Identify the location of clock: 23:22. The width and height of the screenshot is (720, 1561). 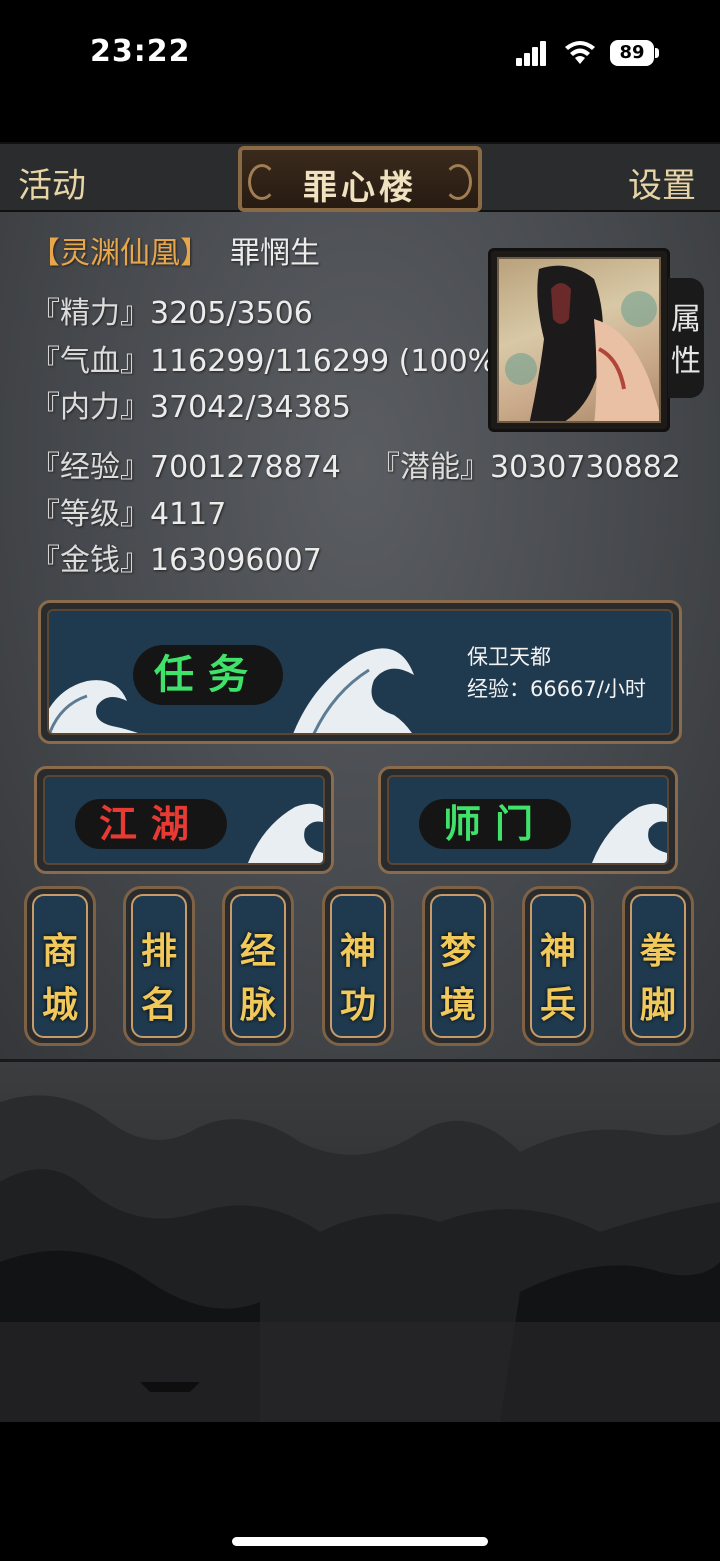
(140, 51).